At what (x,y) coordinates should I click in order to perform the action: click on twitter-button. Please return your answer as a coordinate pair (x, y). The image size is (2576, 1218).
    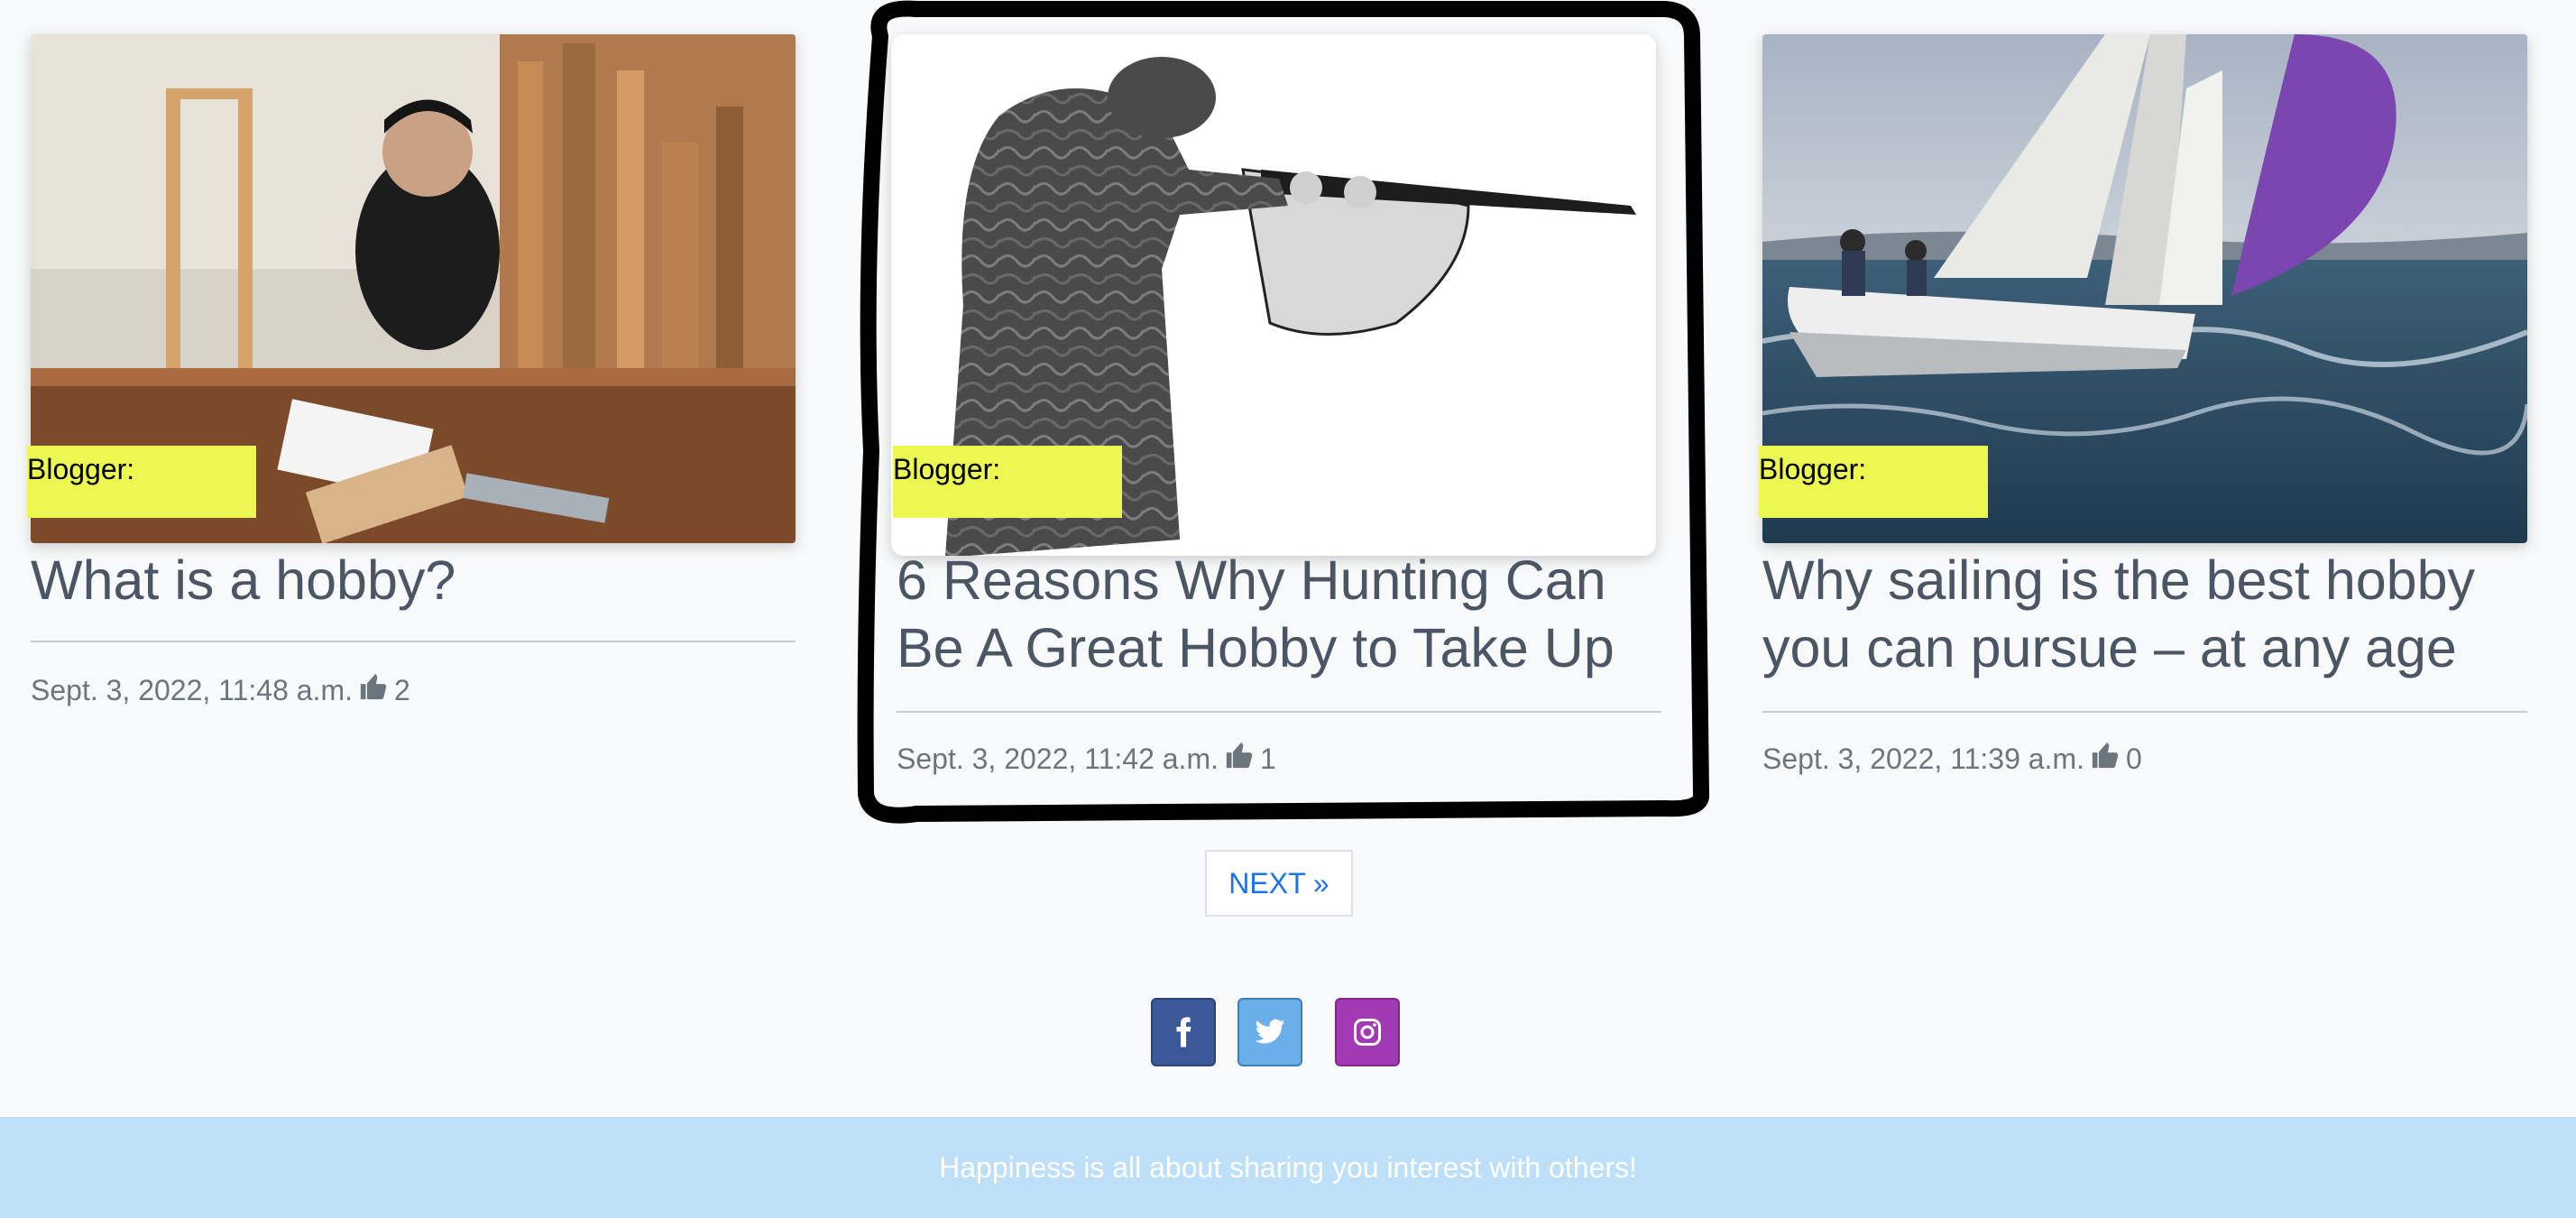
    Looking at the image, I should click on (1270, 1032).